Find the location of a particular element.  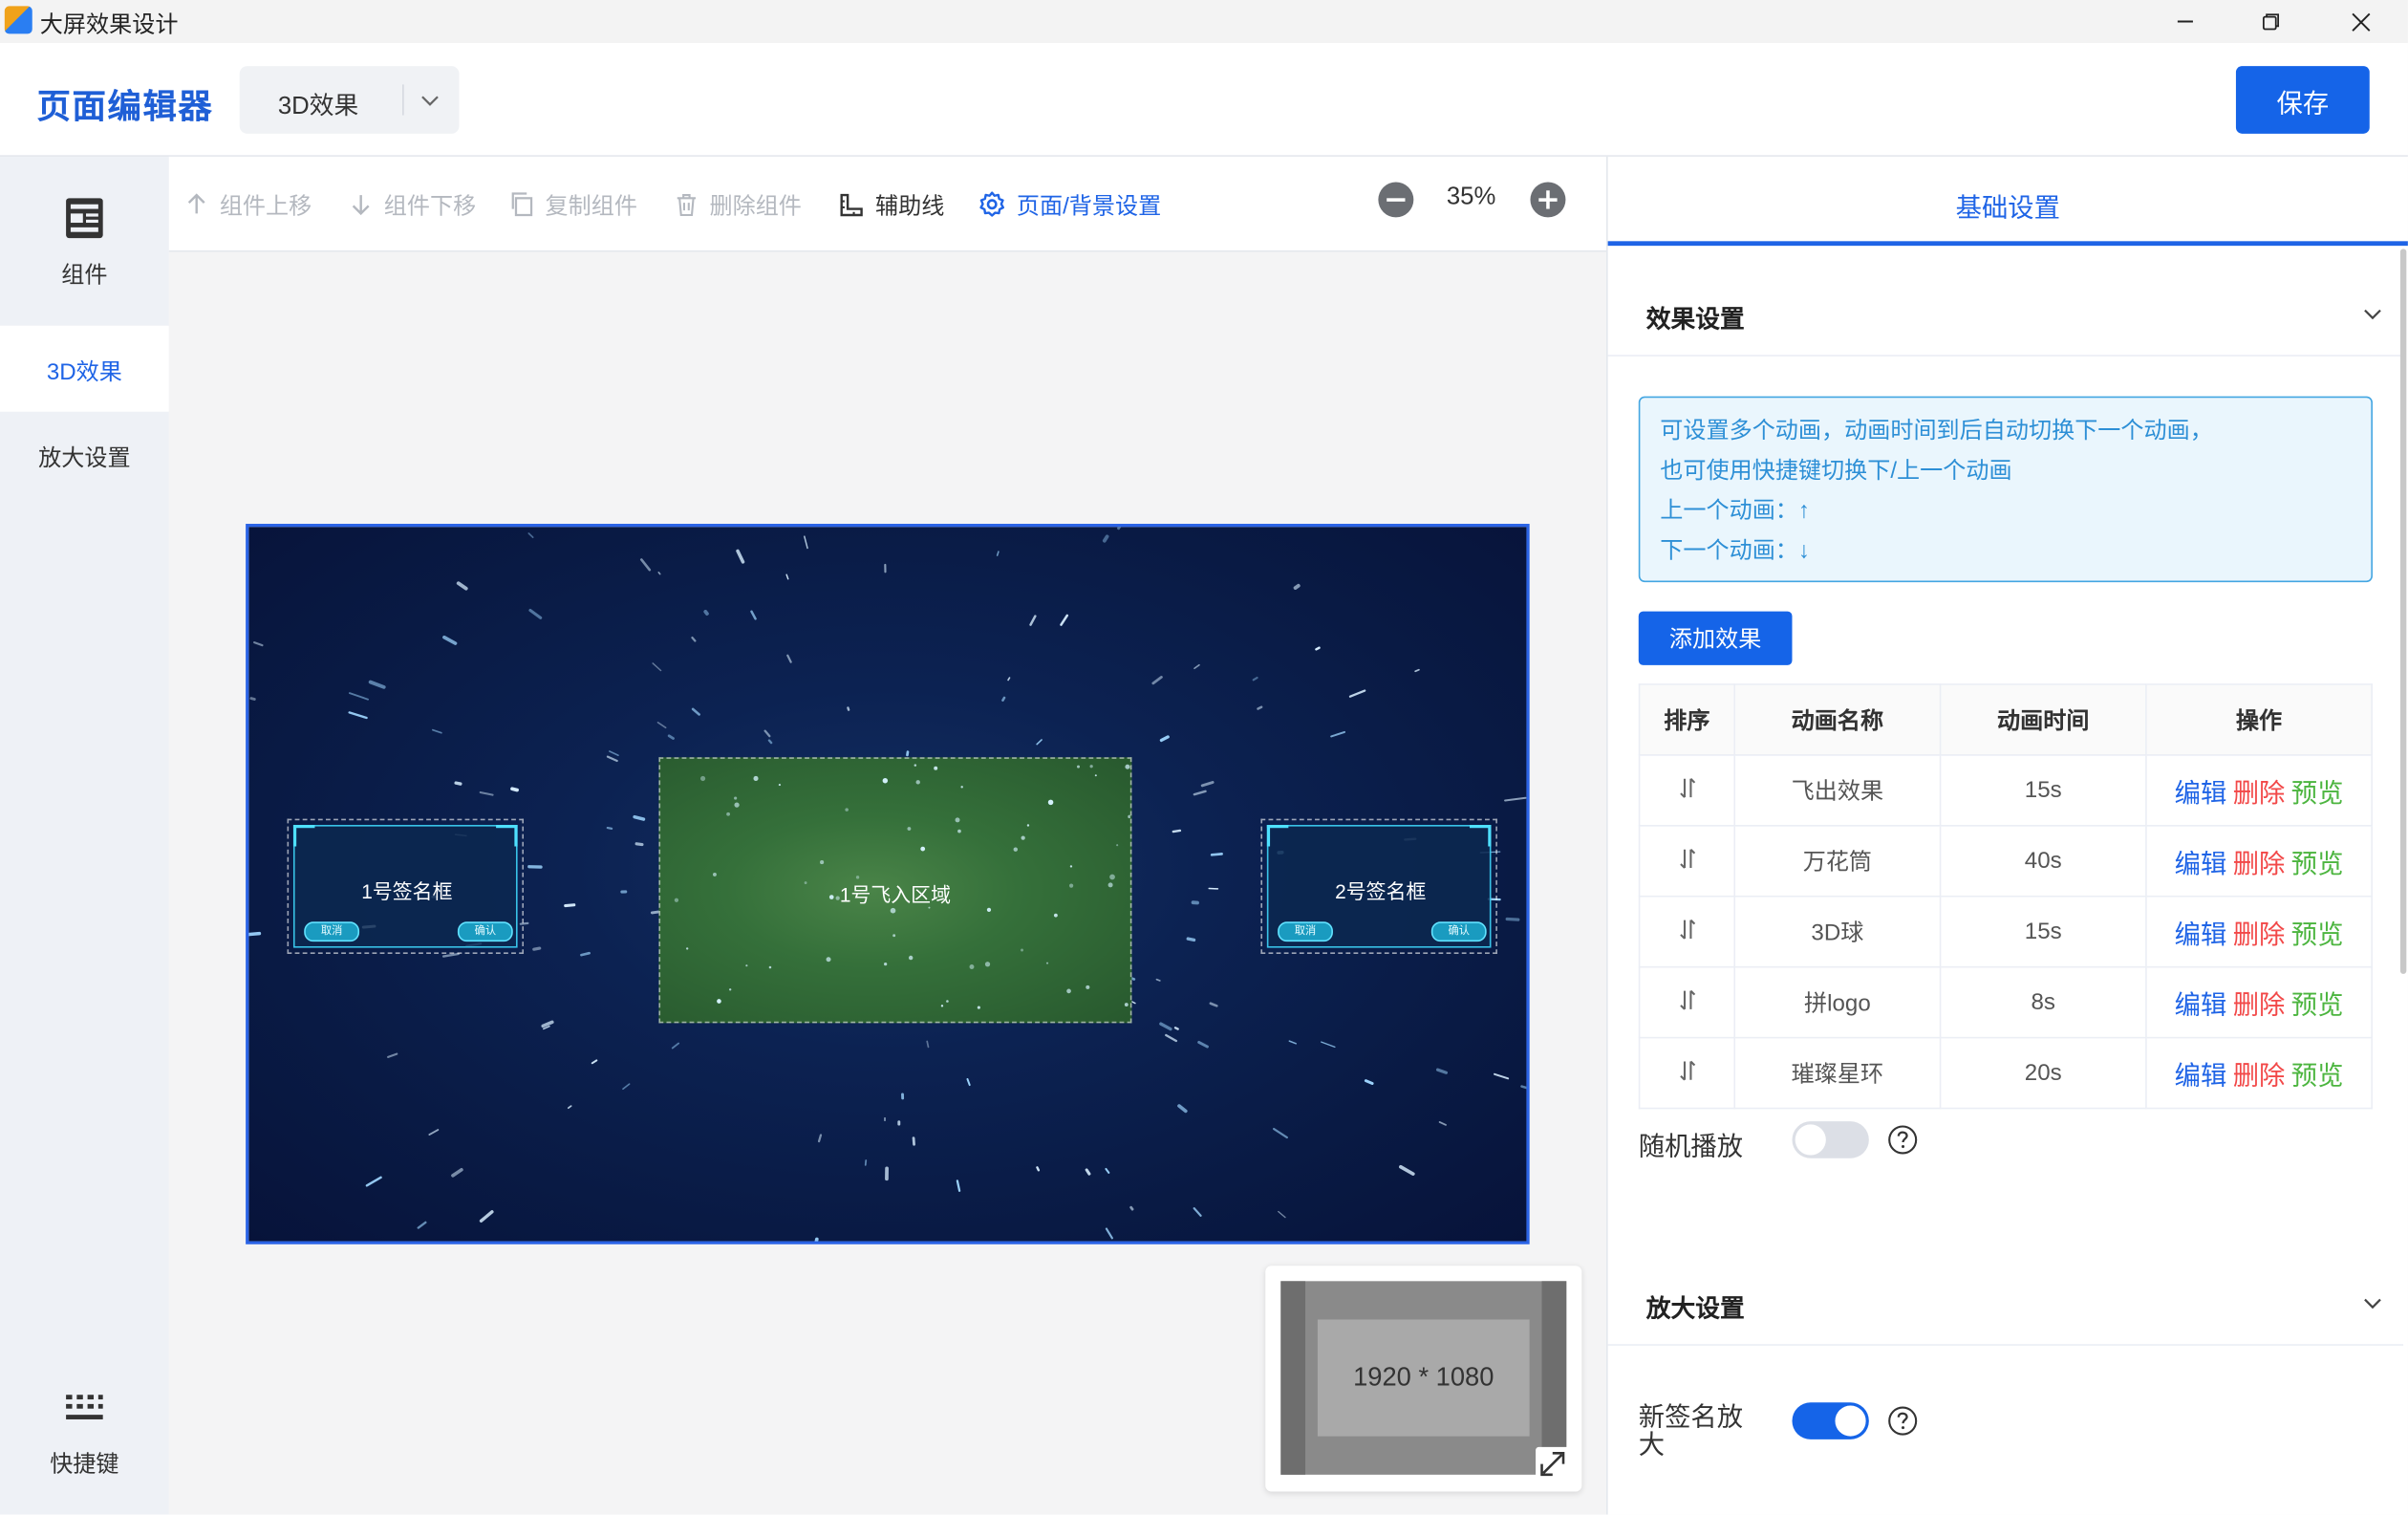

sidebar-item-3d-effect: 3D效果 is located at coordinates (84, 369).